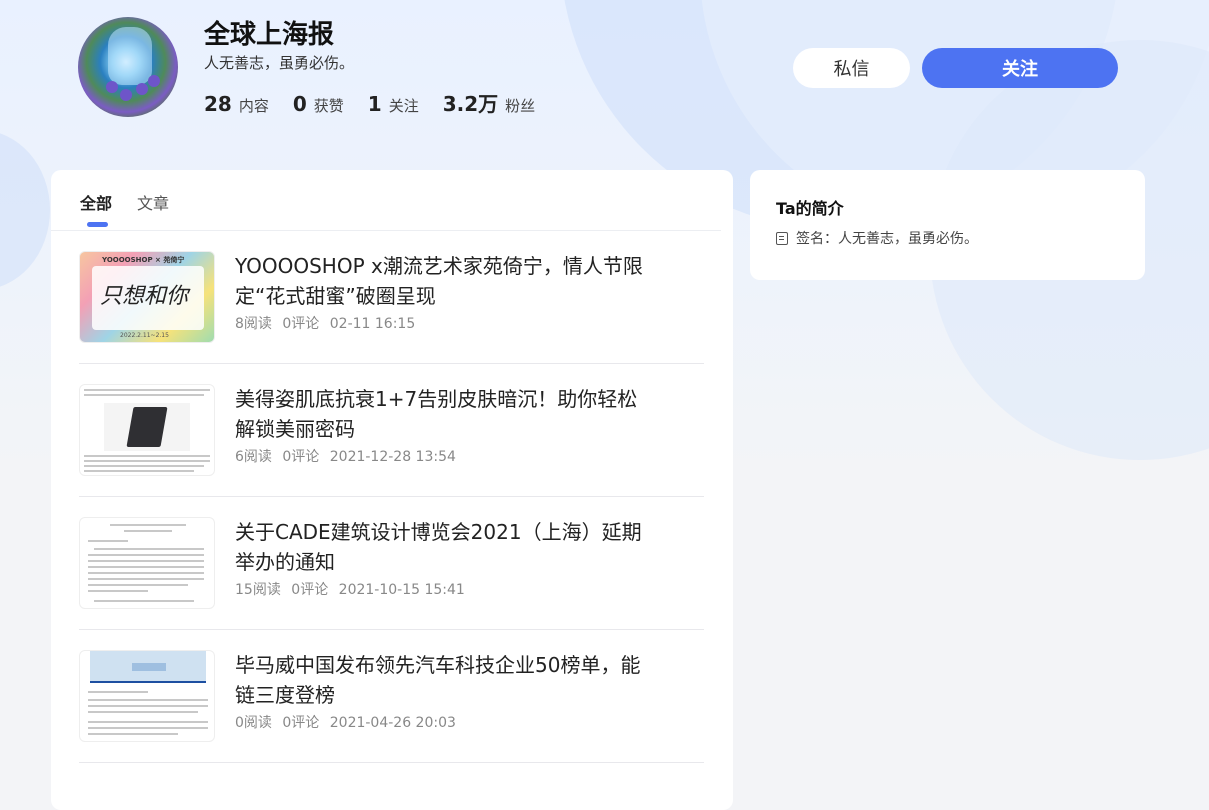 This screenshot has height=810, width=1209. What do you see at coordinates (445, 547) in the screenshot?
I see `article-title: 关于CADE建筑设计博览会2021（上海）延期举办的通知` at bounding box center [445, 547].